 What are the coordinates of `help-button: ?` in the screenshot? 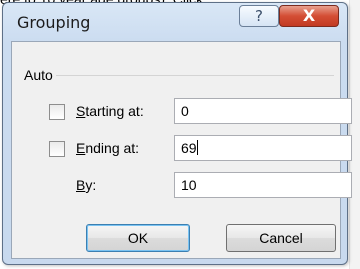 It's located at (259, 16).